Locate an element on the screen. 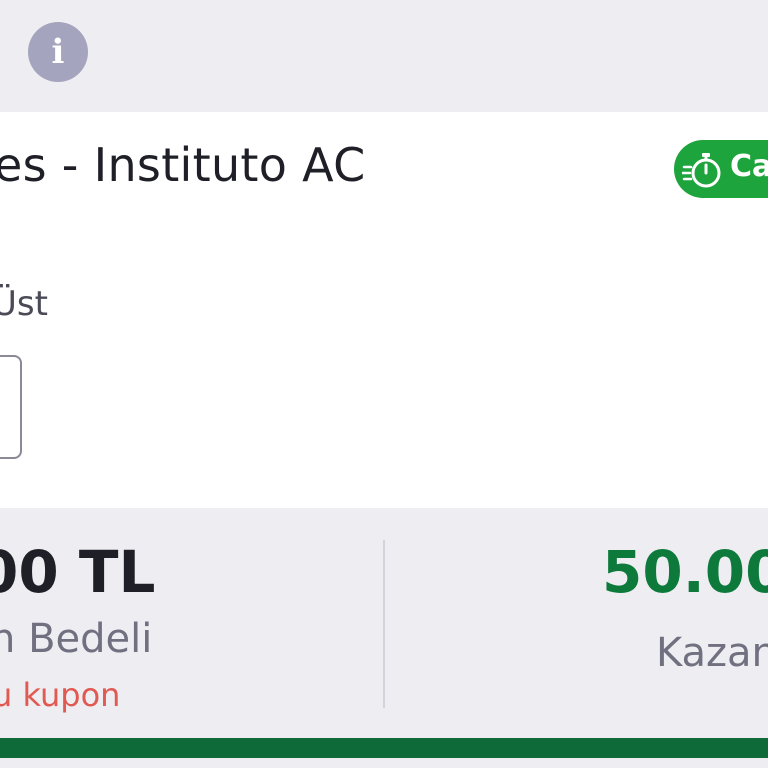  info-icon: i is located at coordinates (58, 52).